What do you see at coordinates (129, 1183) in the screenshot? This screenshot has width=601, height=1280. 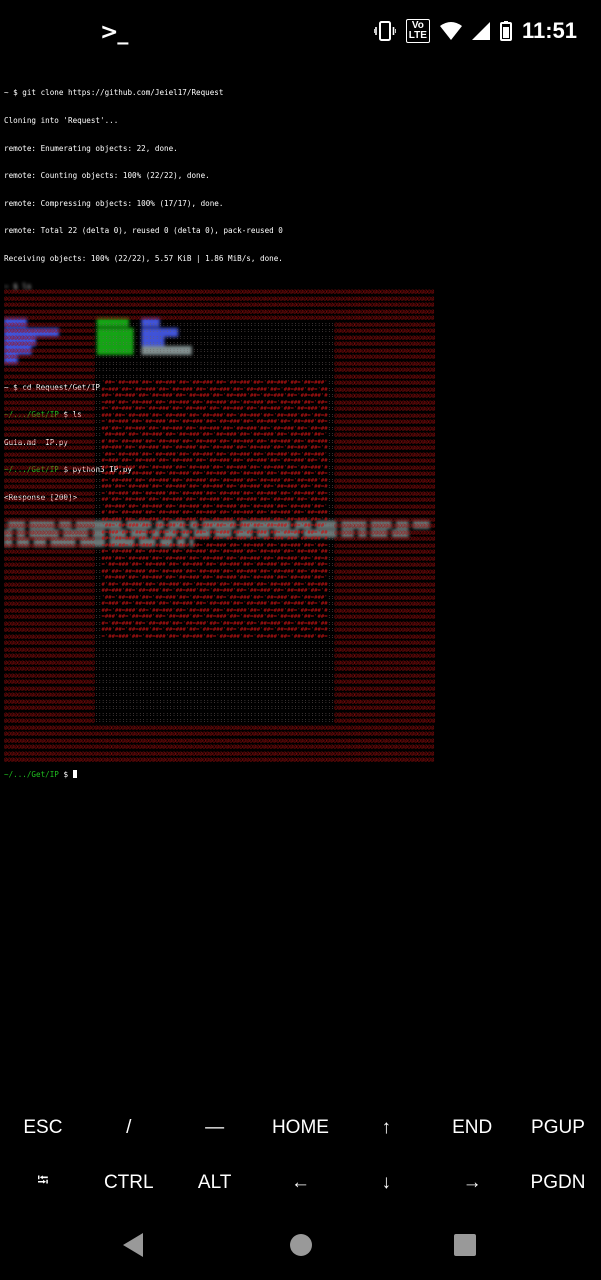 I see `ctrl-key: CTRL` at bounding box center [129, 1183].